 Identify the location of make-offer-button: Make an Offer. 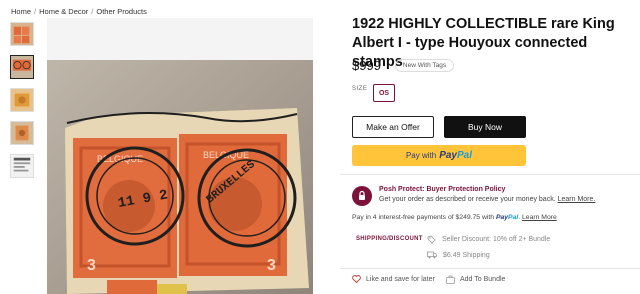
(393, 127).